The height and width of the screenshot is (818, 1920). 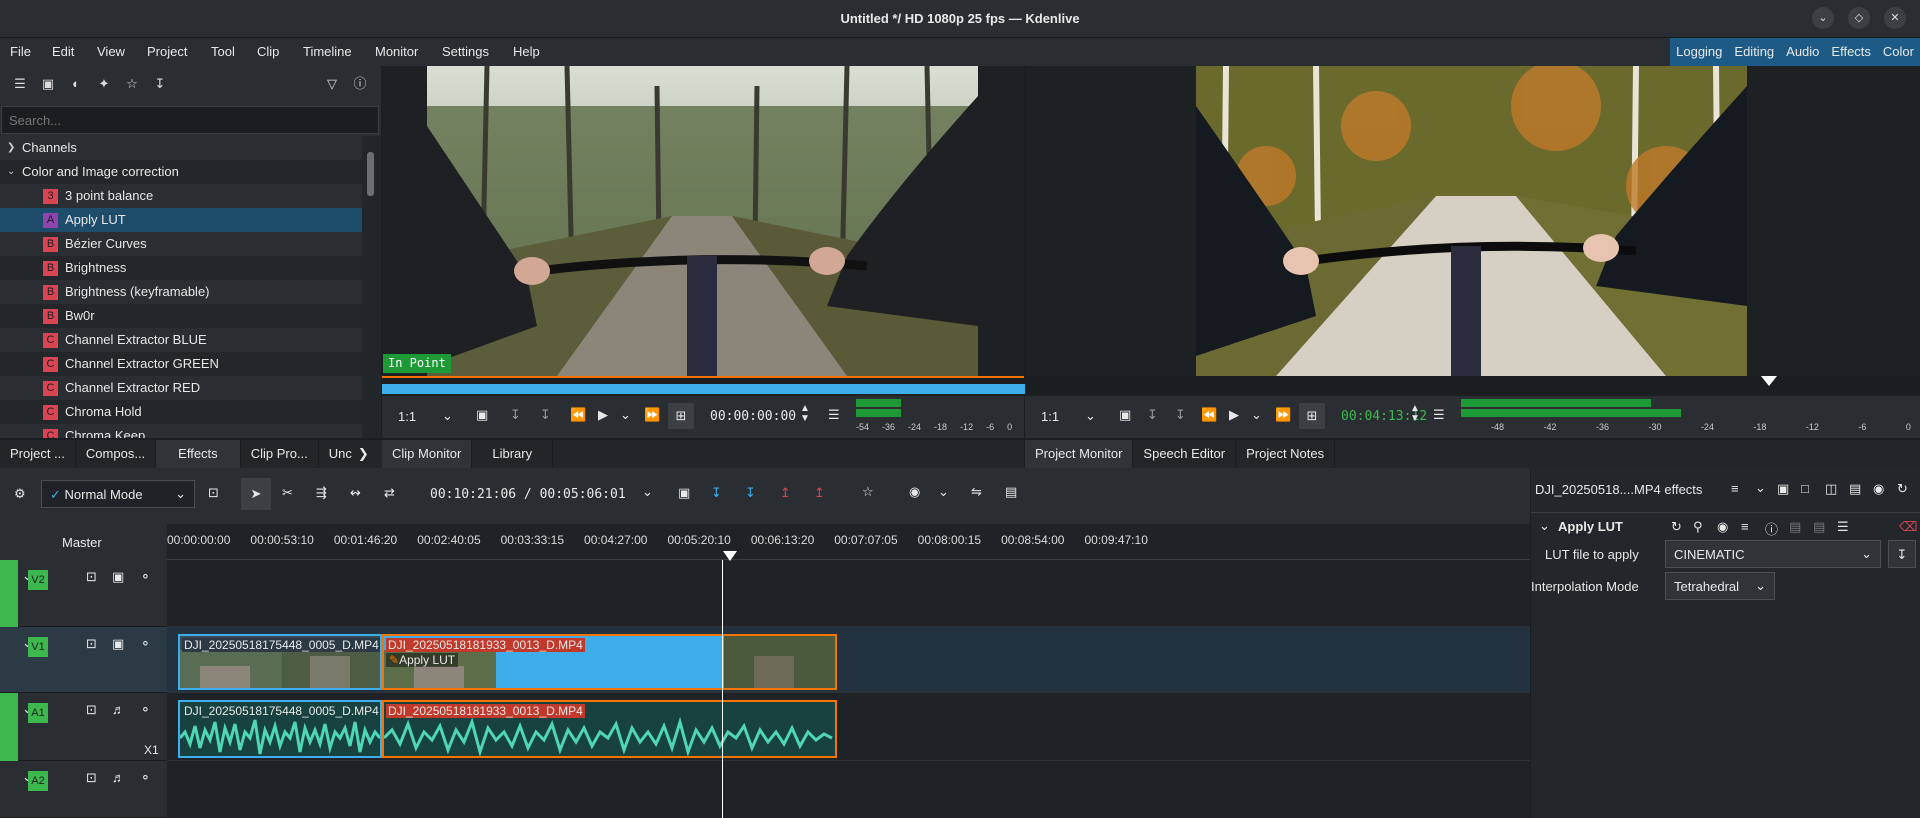 What do you see at coordinates (111, 51) in the screenshot?
I see `menu-view: View` at bounding box center [111, 51].